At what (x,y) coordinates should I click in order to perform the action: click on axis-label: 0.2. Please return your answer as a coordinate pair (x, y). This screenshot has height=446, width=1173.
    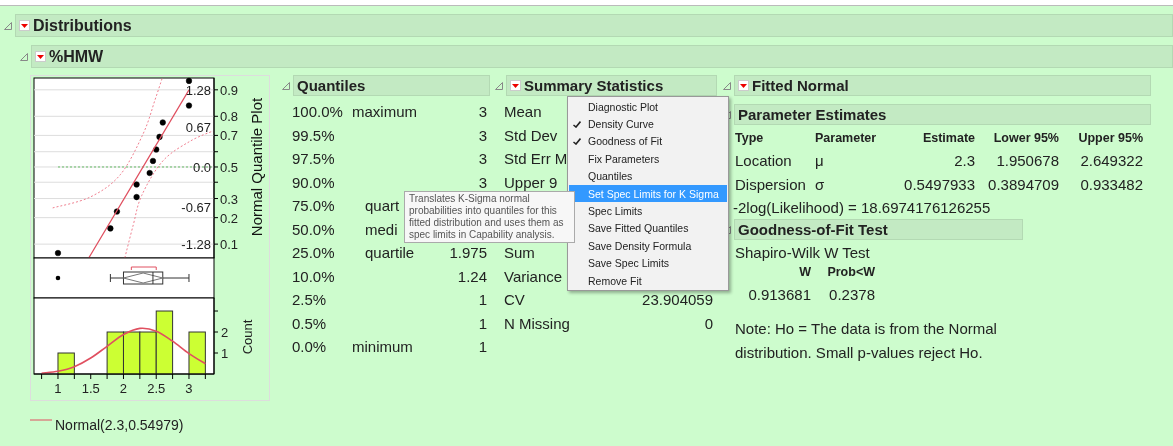
    Looking at the image, I should click on (229, 218).